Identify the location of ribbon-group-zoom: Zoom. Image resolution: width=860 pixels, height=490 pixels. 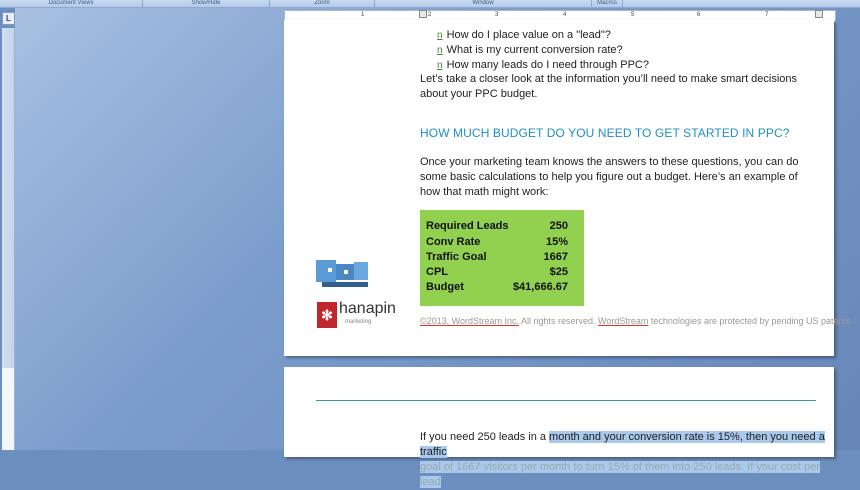
(322, 3).